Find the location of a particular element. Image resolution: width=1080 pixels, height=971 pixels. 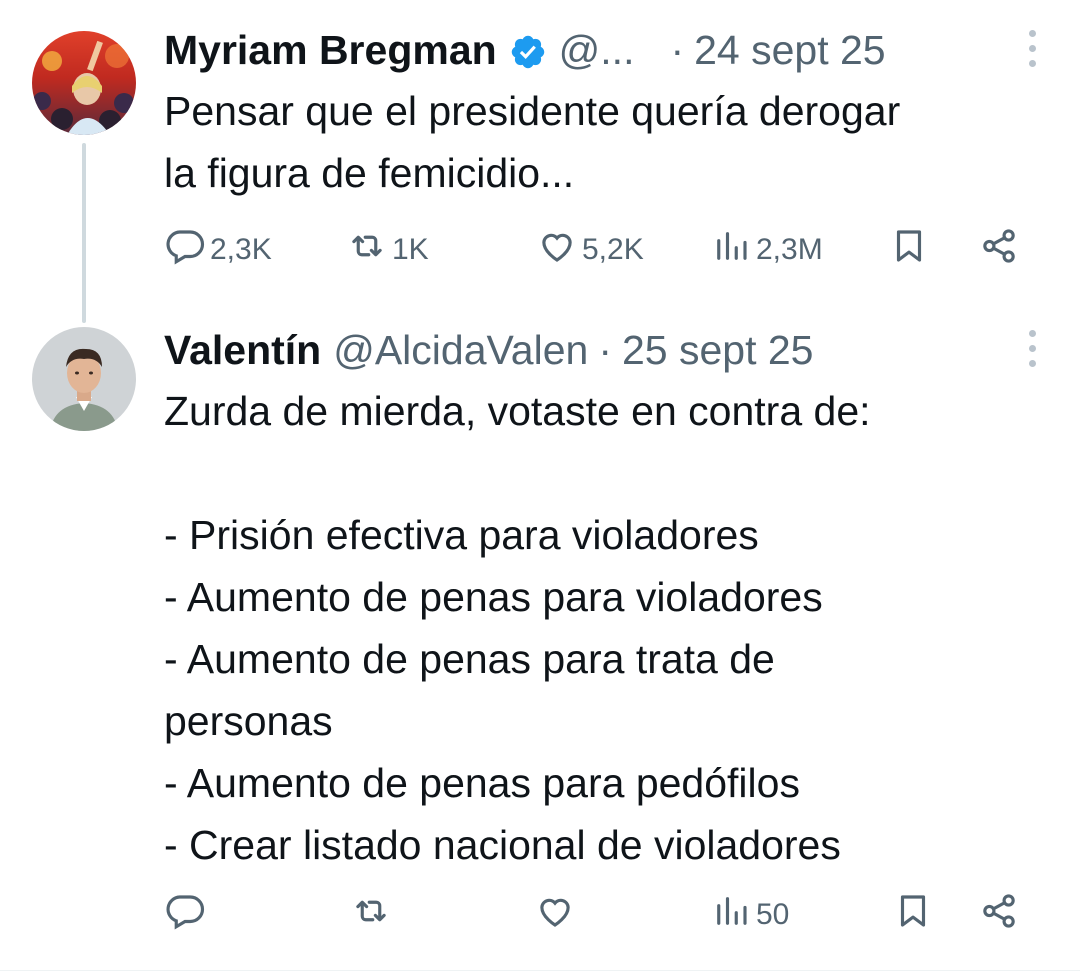

tweet-line: - Aumento de penas para pedófilos is located at coordinates (482, 783).